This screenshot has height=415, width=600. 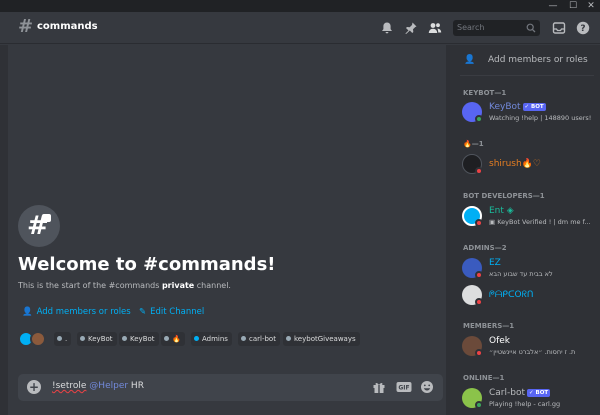 I want to click on member-category: BOT DEVELOPERS—1, so click(x=504, y=196).